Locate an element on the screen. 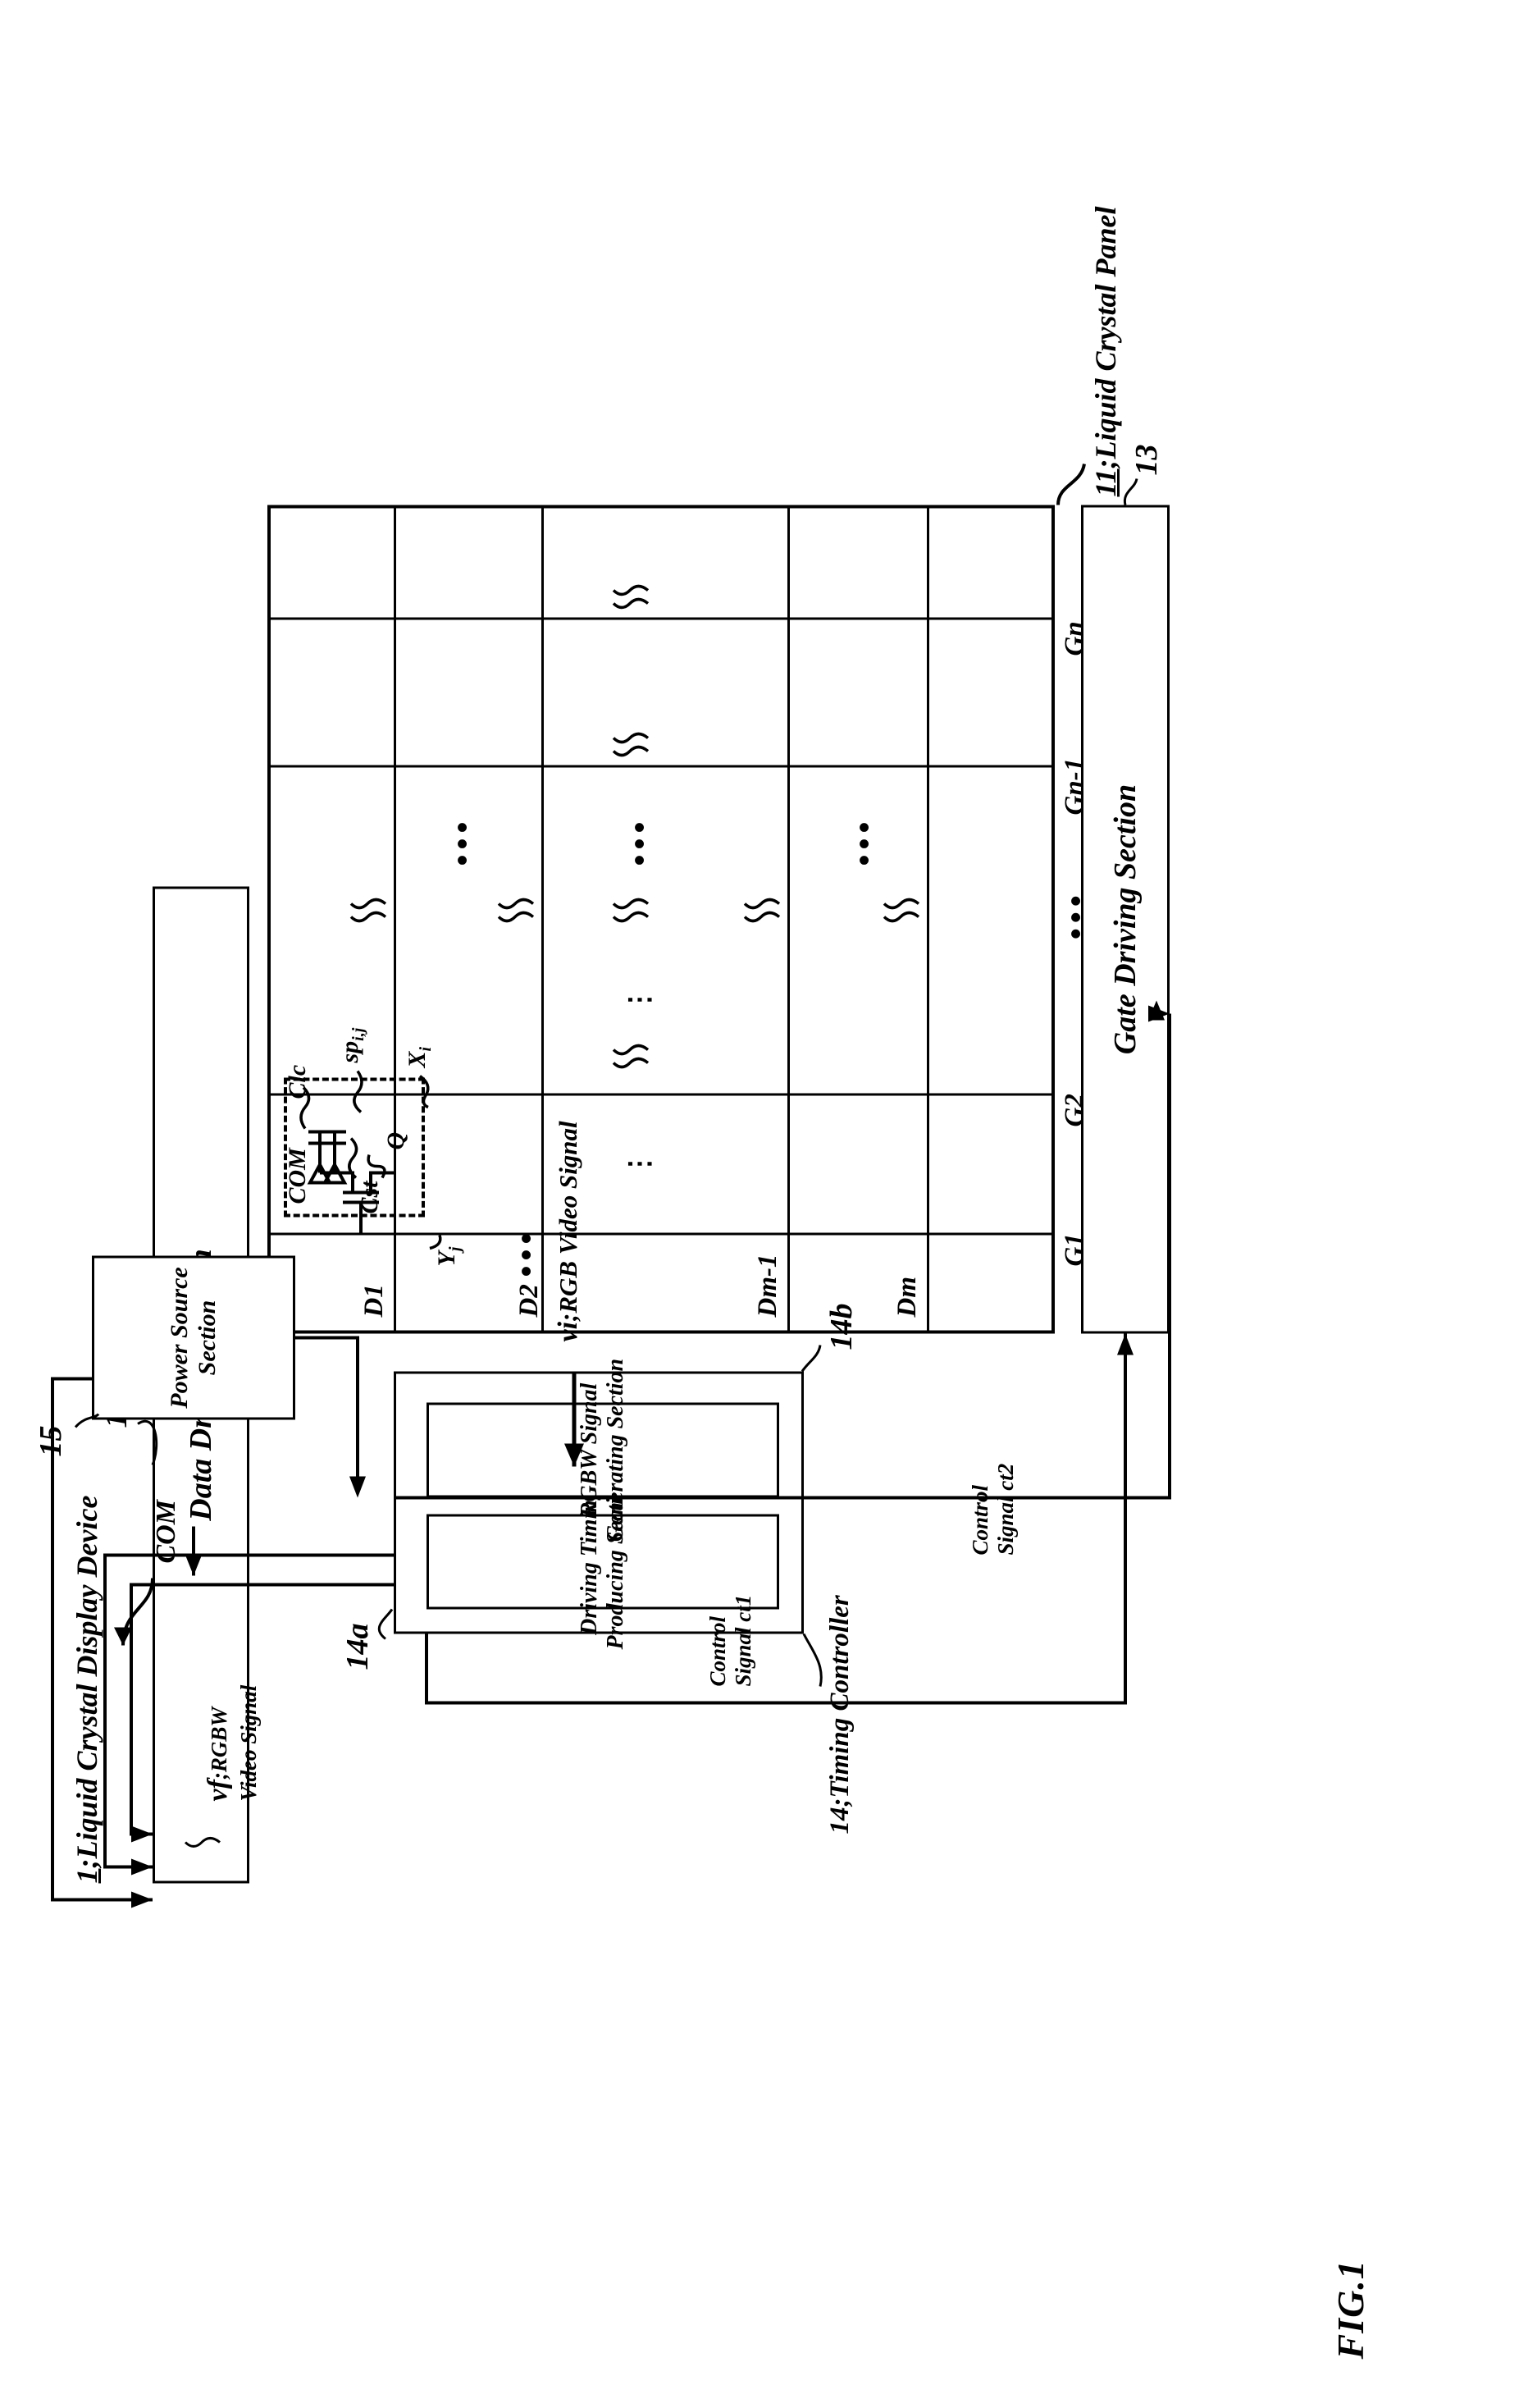  gate-line-label-g2: G2 is located at coordinates (1075, 1109).